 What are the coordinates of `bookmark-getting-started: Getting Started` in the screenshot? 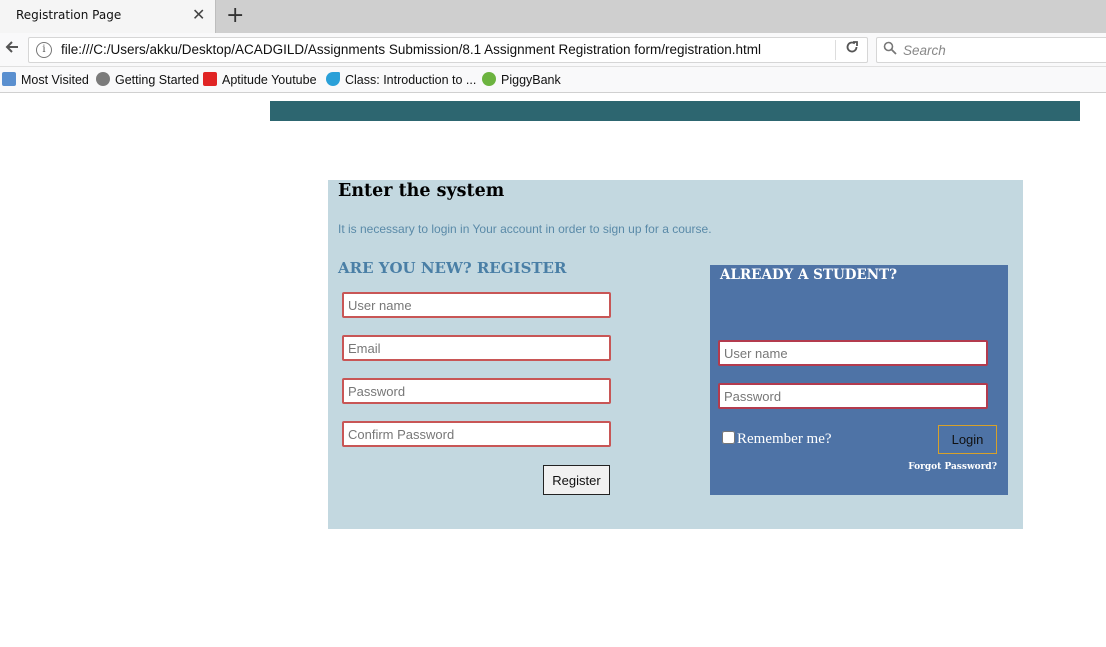 It's located at (147, 79).